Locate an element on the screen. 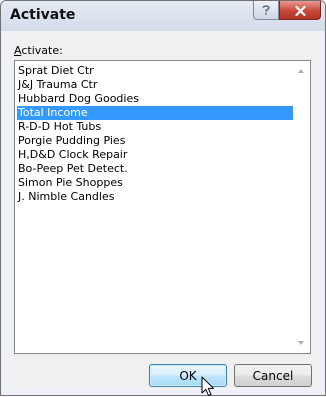 This screenshot has width=326, height=397. label-rest: ctivate: is located at coordinates (42, 50).